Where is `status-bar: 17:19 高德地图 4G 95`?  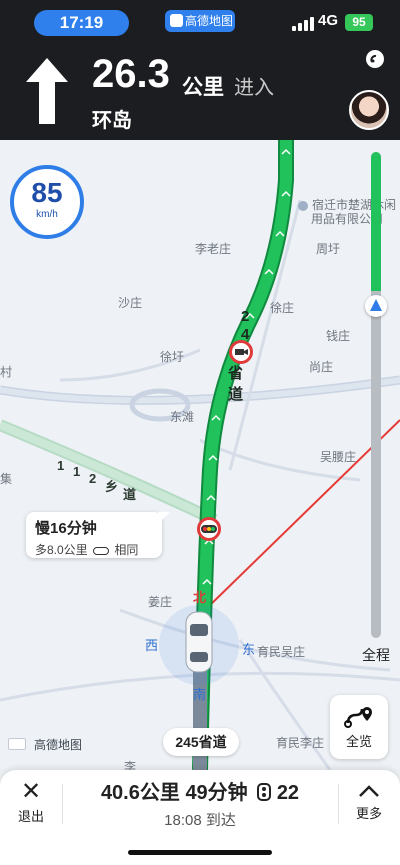 status-bar: 17:19 高德地图 4G 95 is located at coordinates (200, 21).